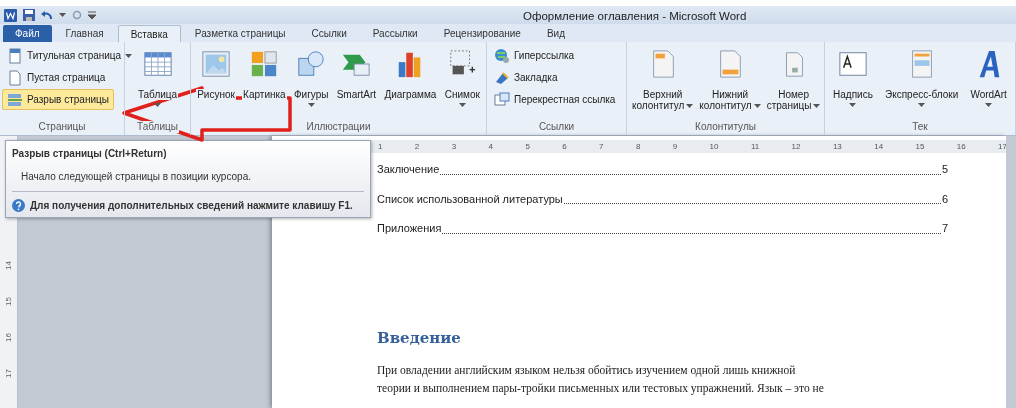 Image resolution: width=1016 pixels, height=408 pixels. Describe the element at coordinates (15, 99) in the screenshot. I see `page-break-icon` at that location.